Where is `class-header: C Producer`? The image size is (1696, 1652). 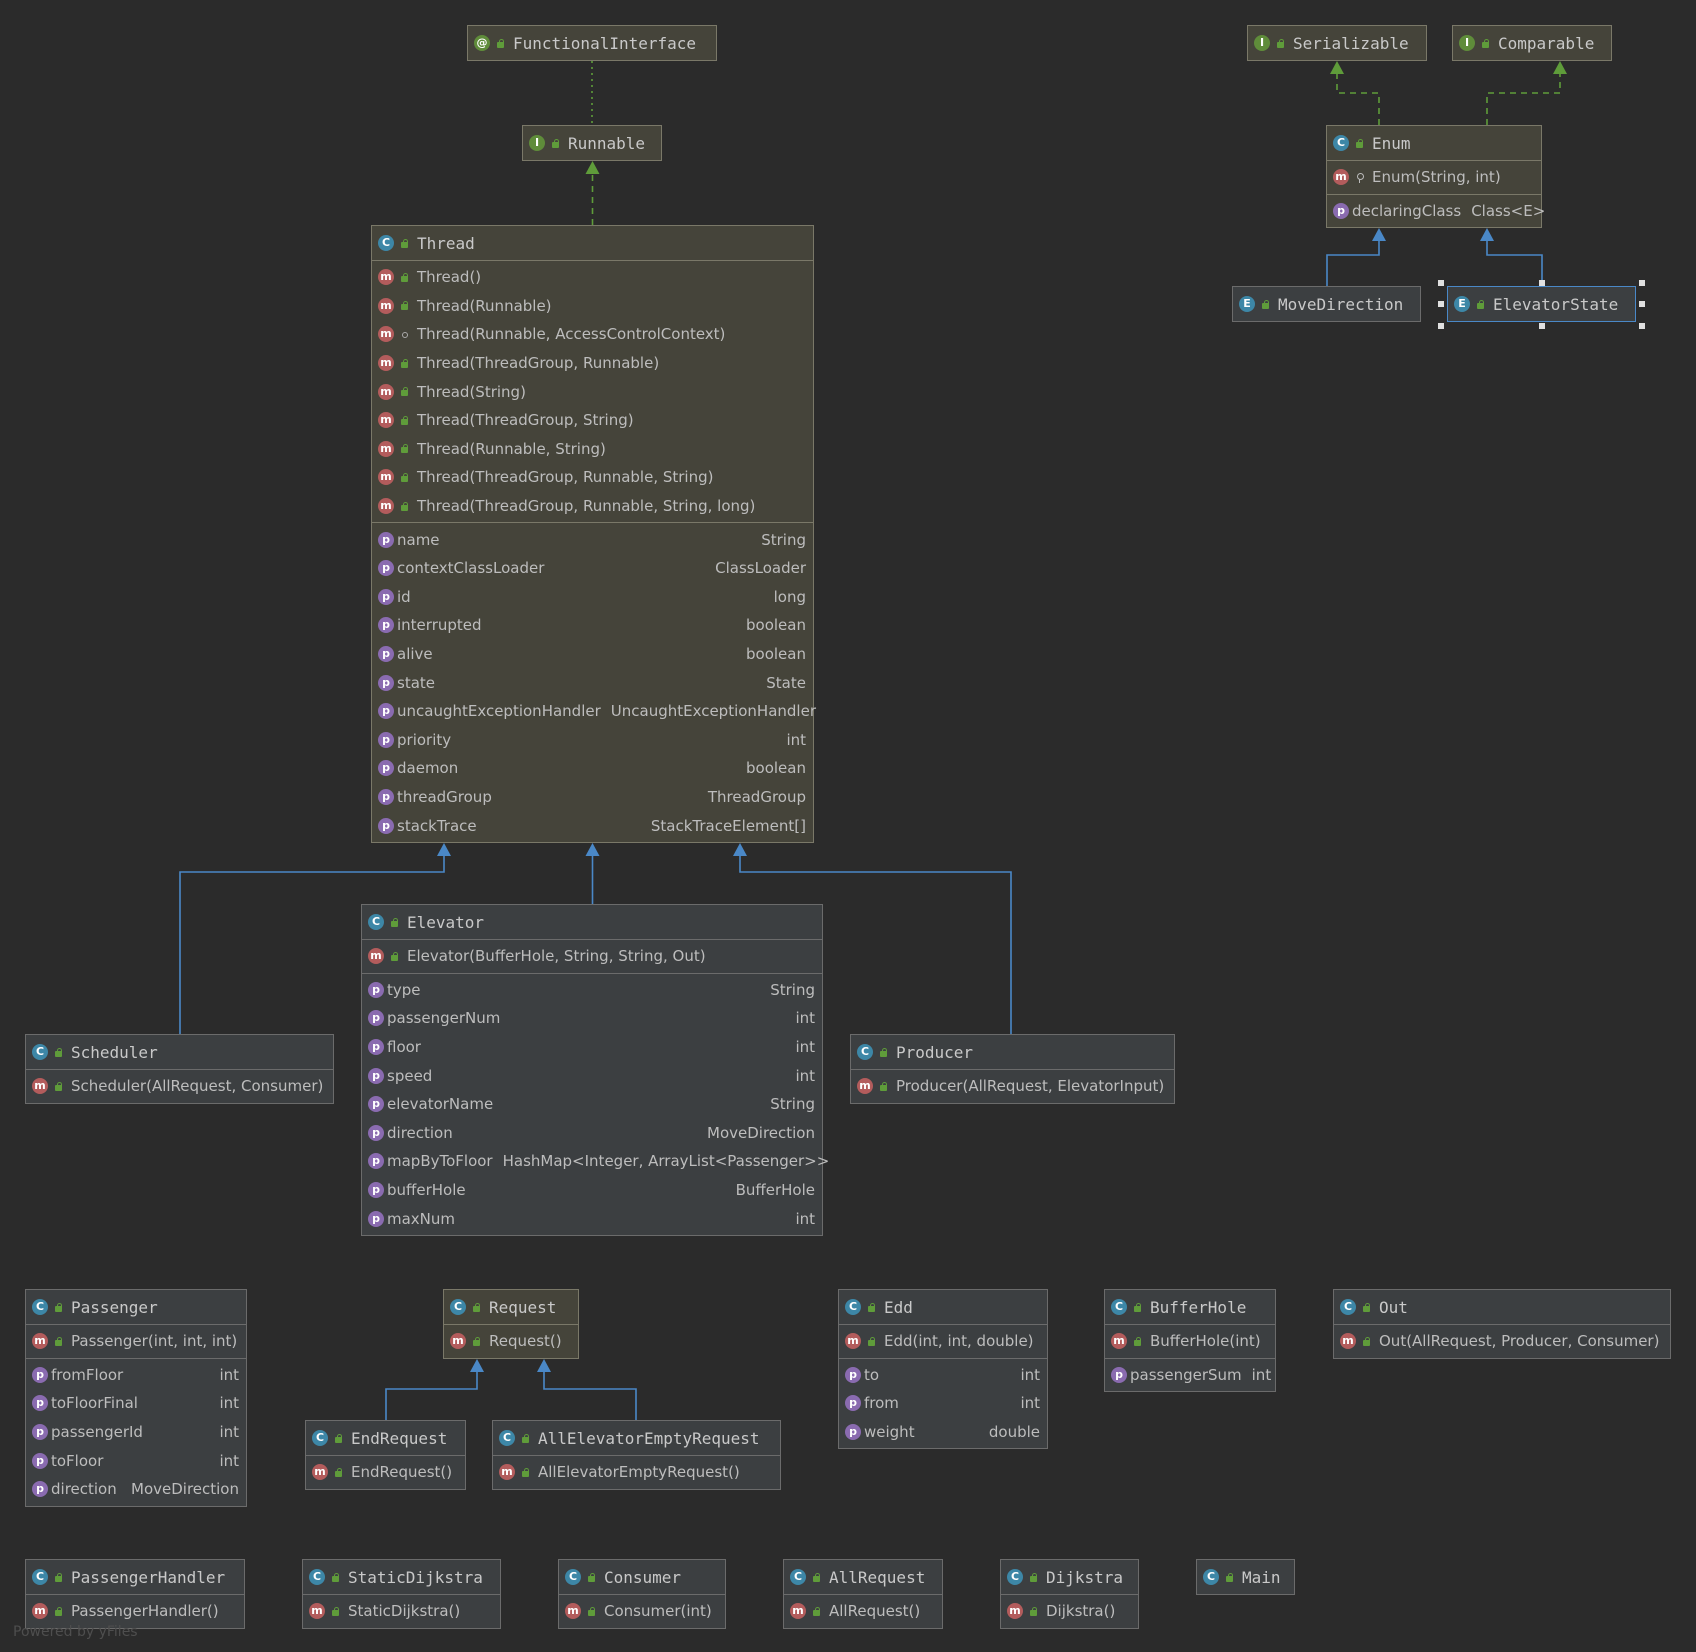 class-header: C Producer is located at coordinates (1012, 1052).